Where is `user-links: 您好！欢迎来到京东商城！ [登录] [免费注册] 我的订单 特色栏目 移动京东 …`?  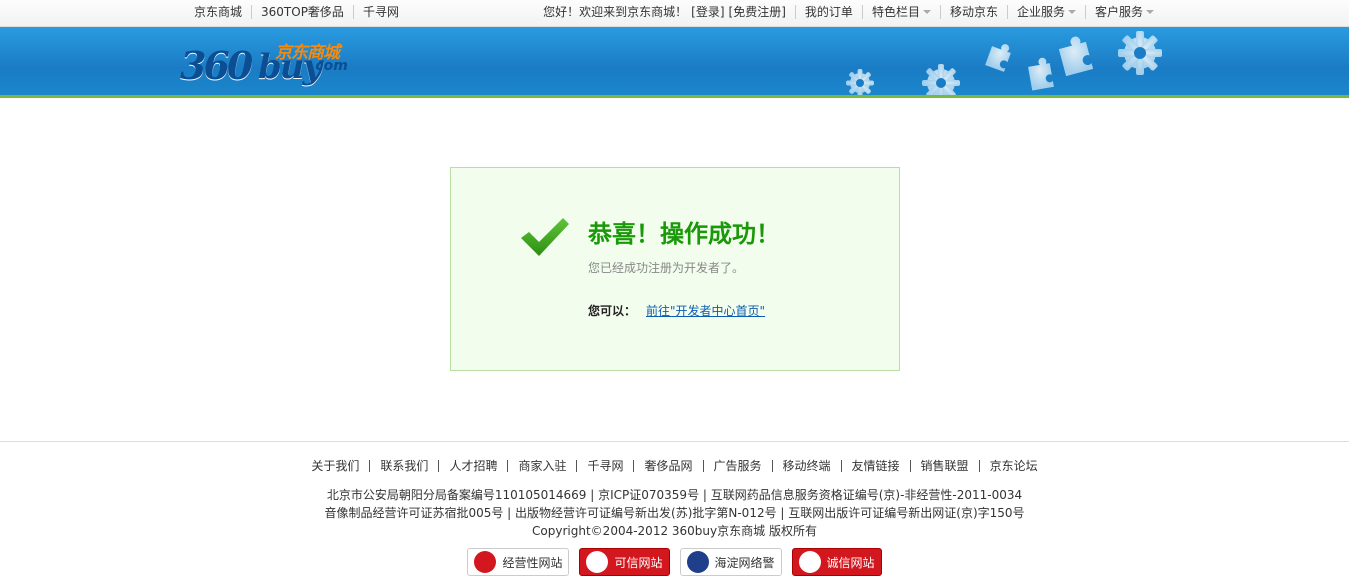 user-links: 您好！欢迎来到京东商城！ [登录] [免费注册] 我的订单 特色栏目 移动京东 … is located at coordinates (847, 12).